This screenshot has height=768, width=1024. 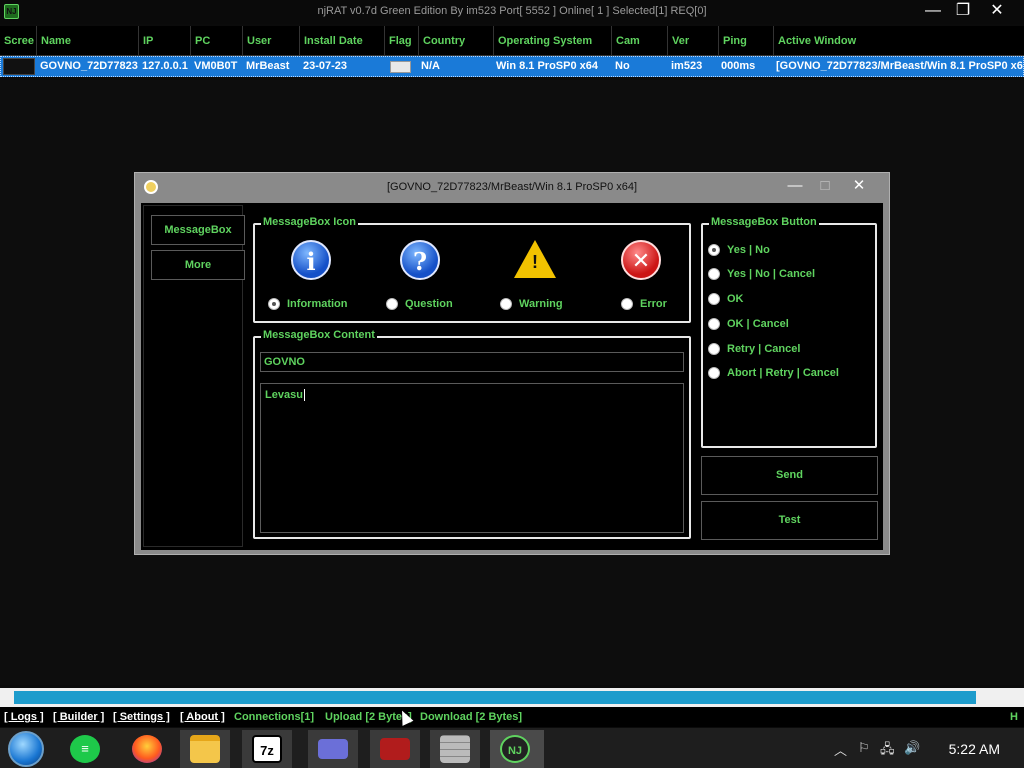 I want to click on dialog-minimize-button: —, so click(x=795, y=186).